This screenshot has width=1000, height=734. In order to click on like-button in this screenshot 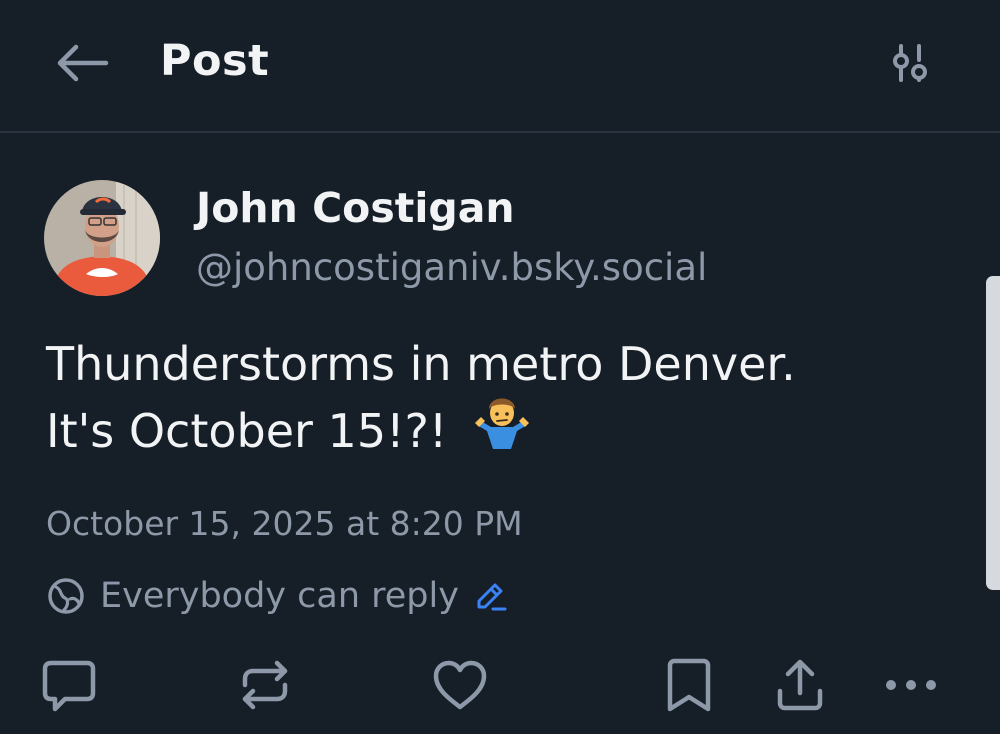, I will do `click(460, 685)`.